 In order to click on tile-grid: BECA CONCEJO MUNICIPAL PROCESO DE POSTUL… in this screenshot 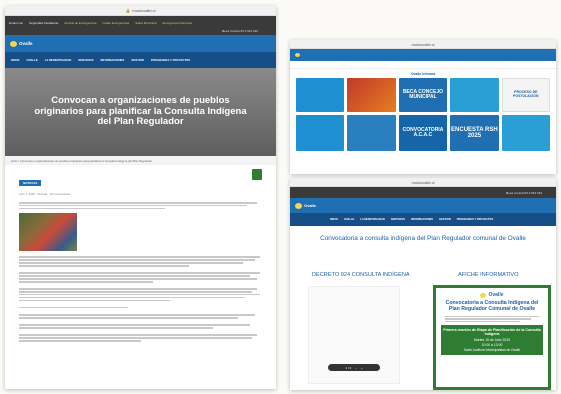, I will do `click(423, 114)`.